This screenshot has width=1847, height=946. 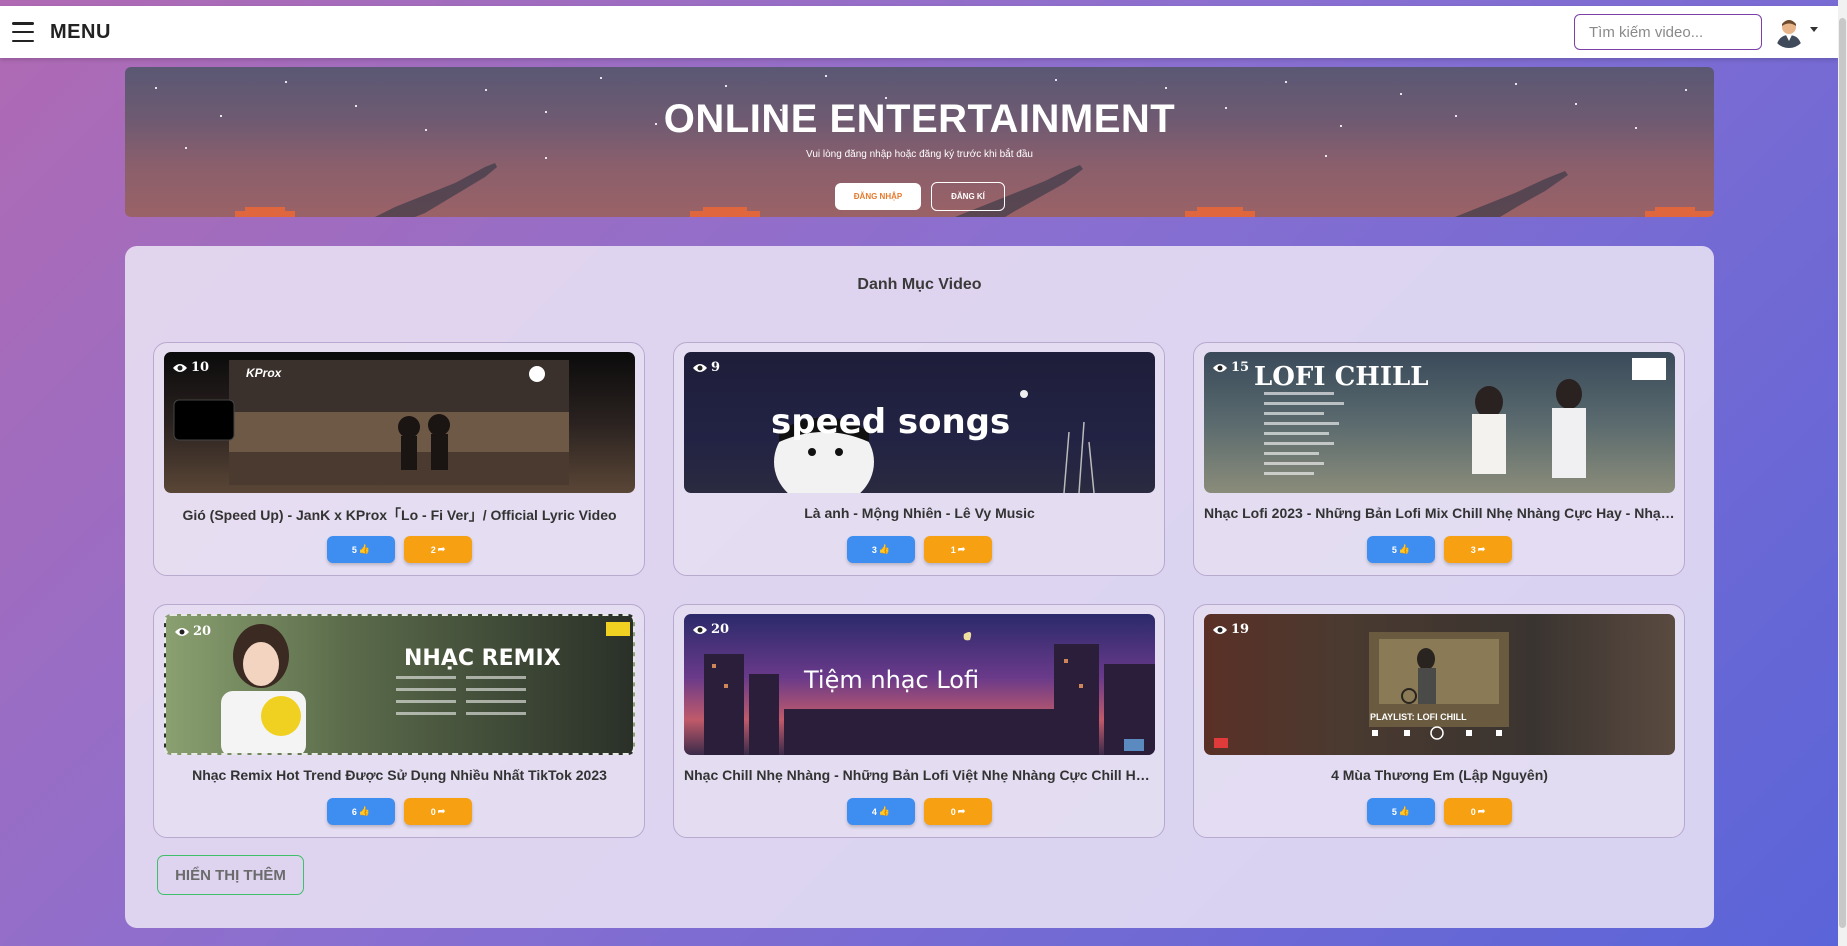 I want to click on thumbnail-caption: KProx, so click(x=264, y=373).